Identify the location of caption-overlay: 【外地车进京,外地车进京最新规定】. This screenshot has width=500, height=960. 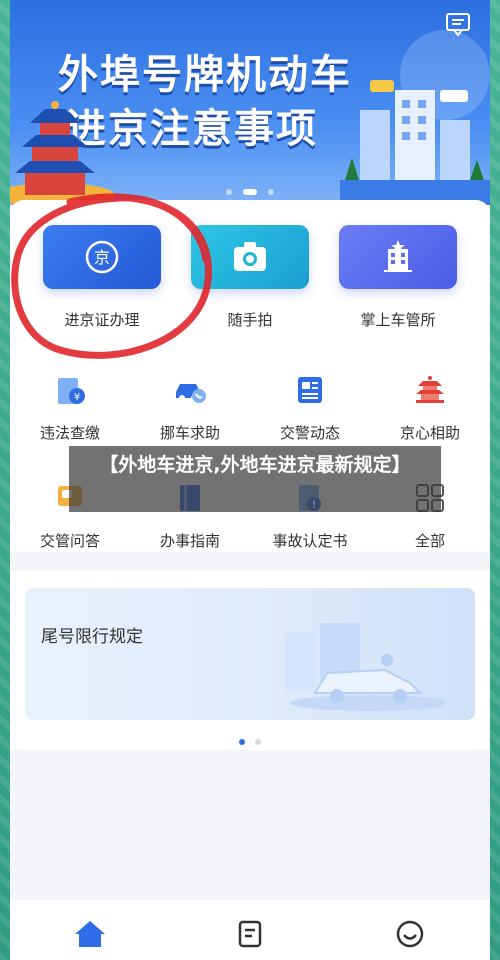
(255, 479).